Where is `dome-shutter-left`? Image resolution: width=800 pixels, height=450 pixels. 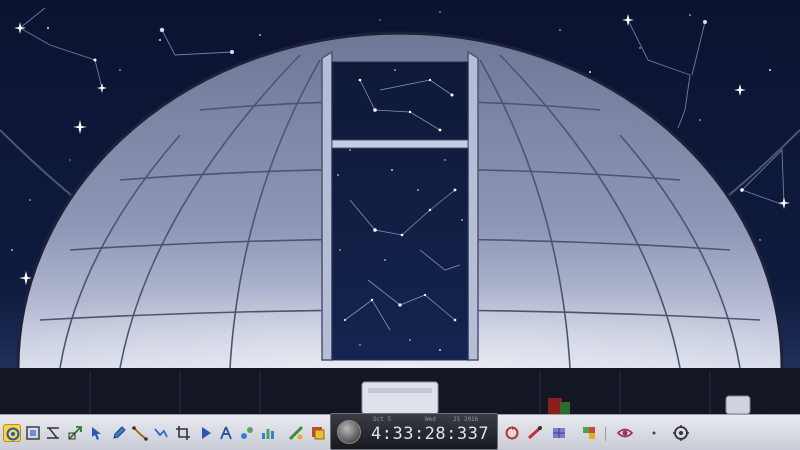 dome-shutter-left is located at coordinates (327, 205).